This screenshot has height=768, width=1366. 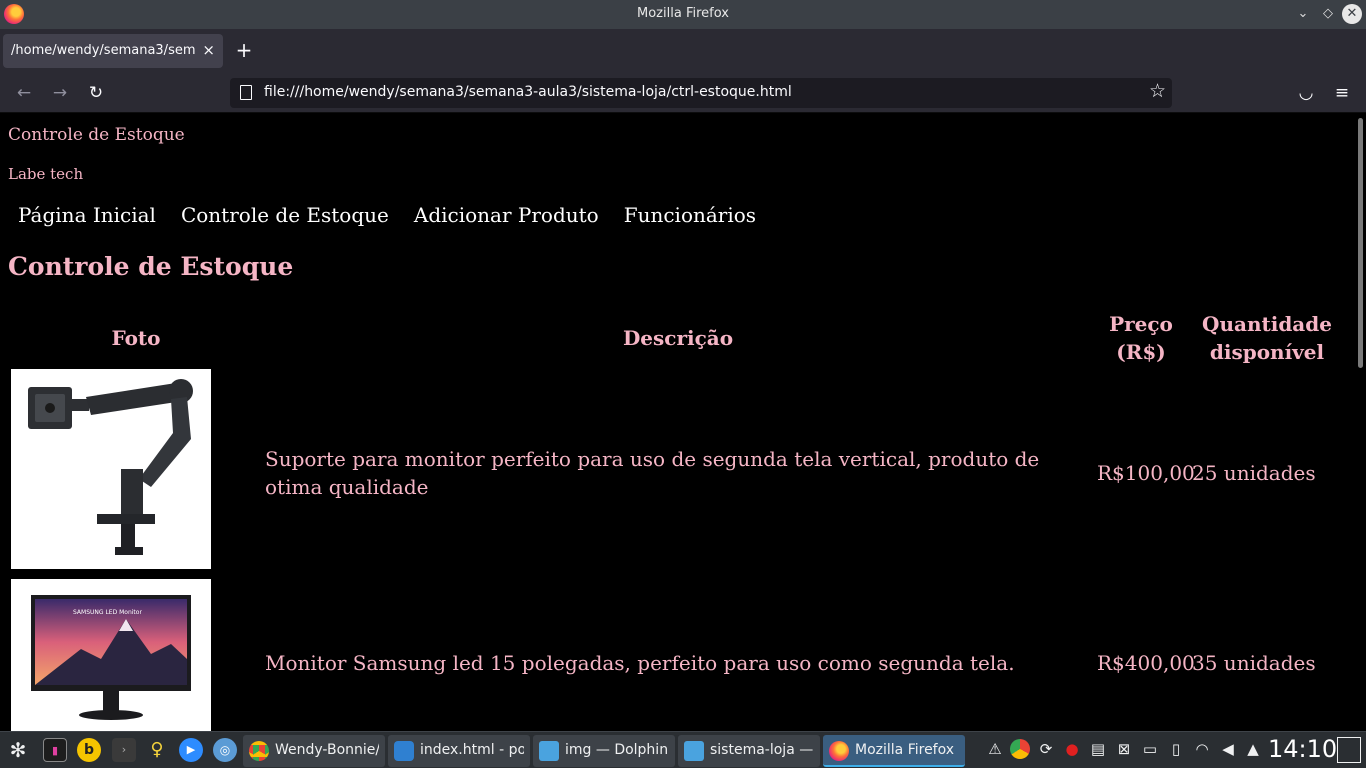 I want to click on clock: 14:10, so click(x=1302, y=749).